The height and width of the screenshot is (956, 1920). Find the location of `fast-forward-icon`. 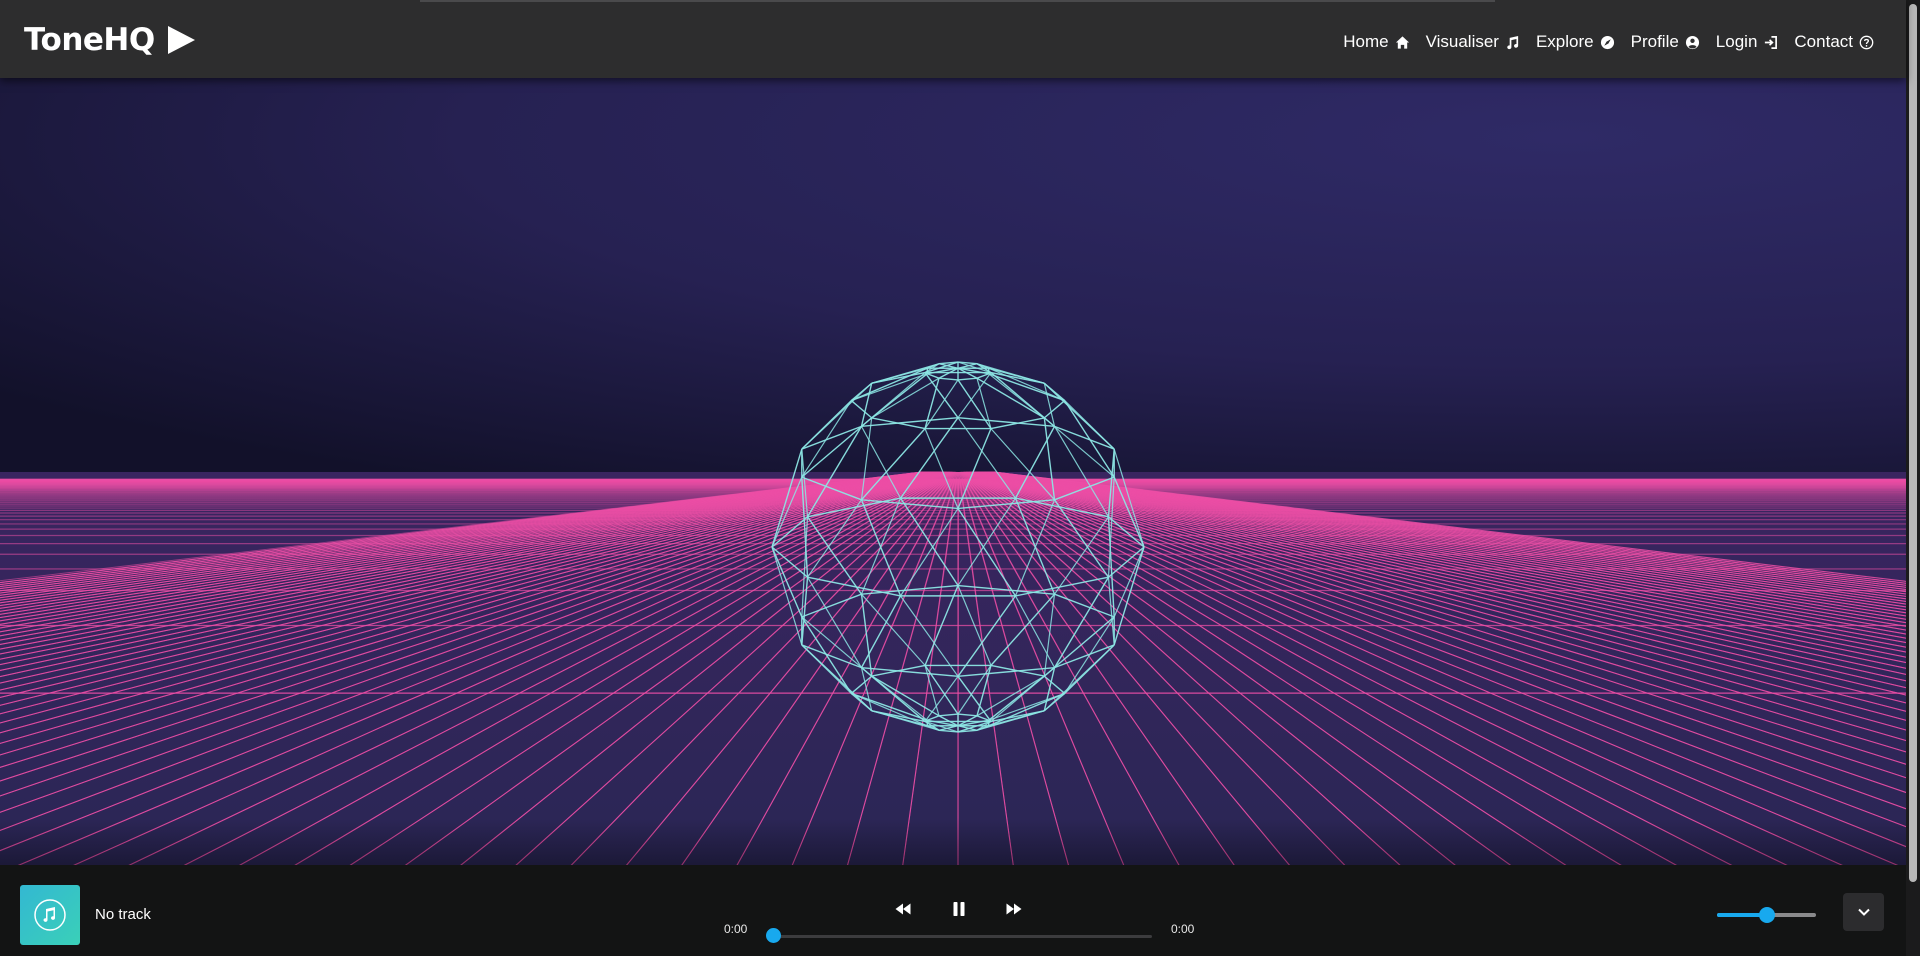

fast-forward-icon is located at coordinates (1014, 909).